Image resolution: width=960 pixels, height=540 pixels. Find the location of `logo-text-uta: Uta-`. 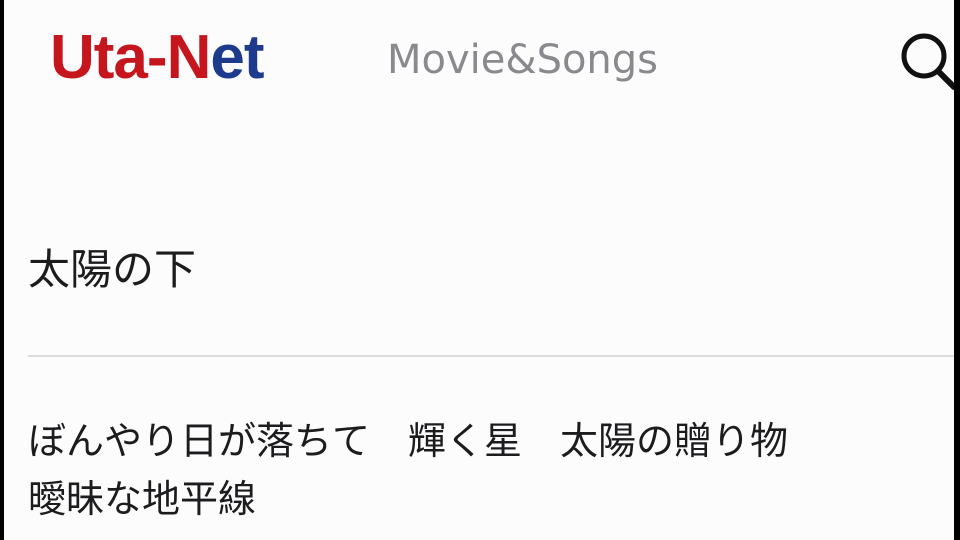

logo-text-uta: Uta- is located at coordinates (109, 57).